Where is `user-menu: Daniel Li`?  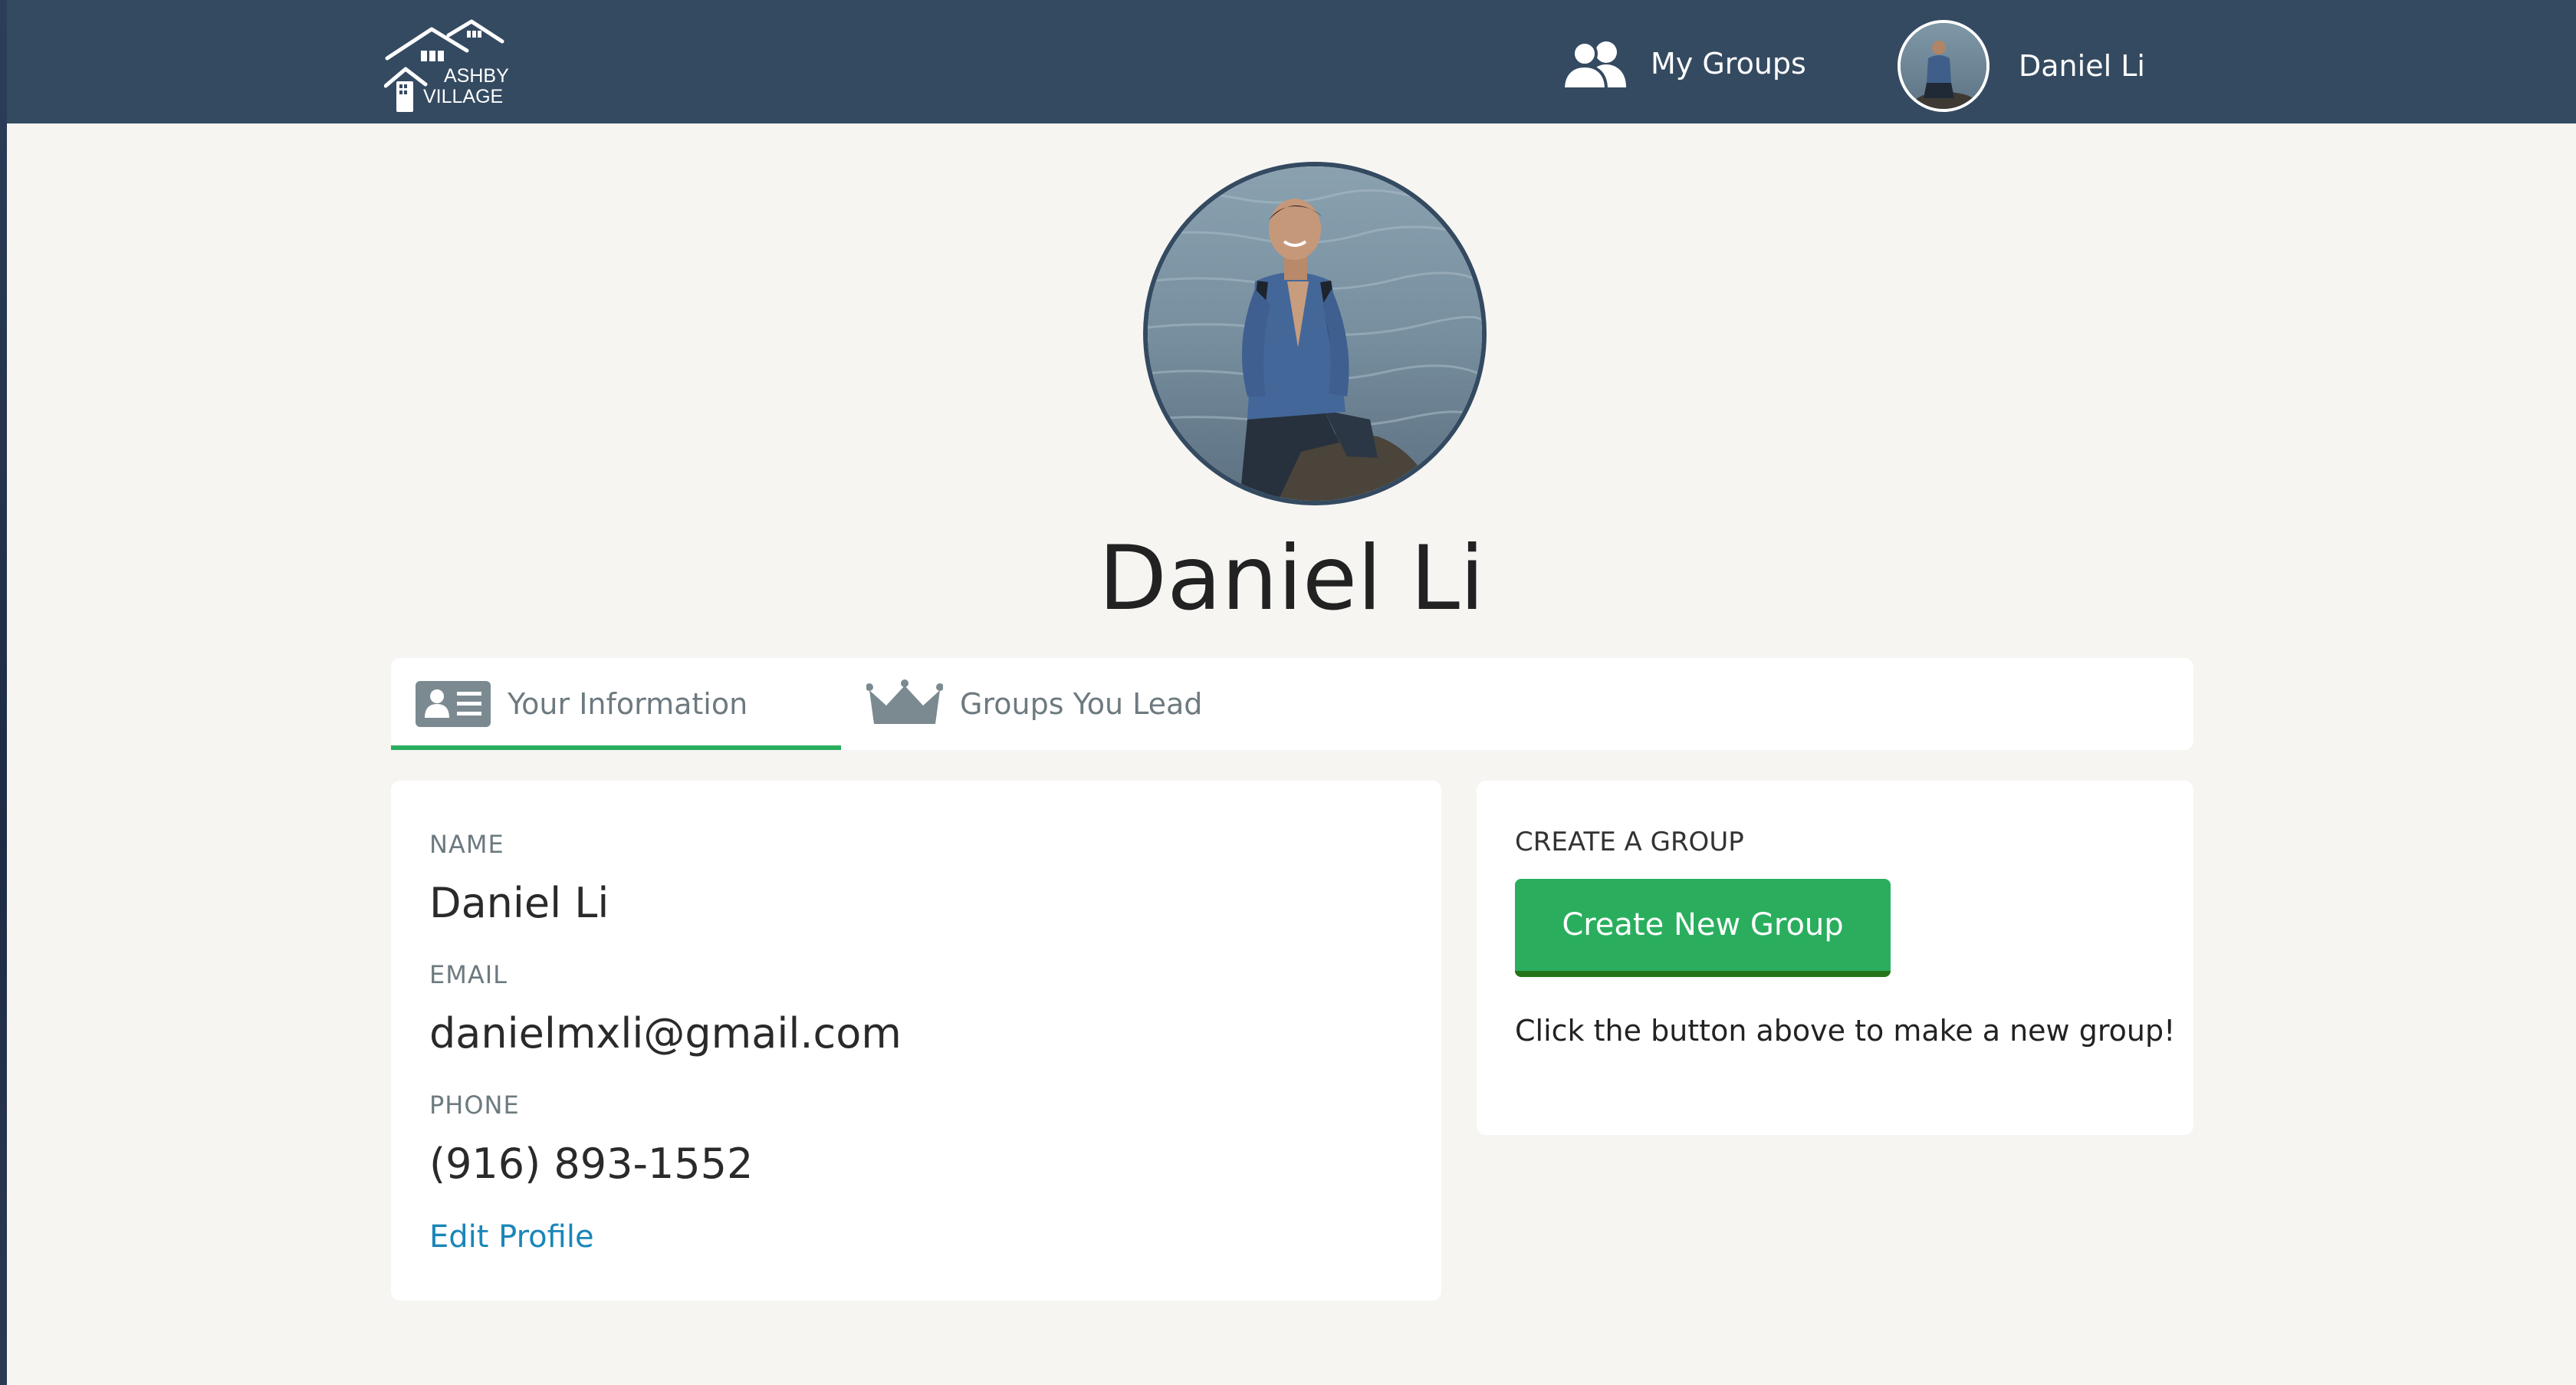
user-menu: Daniel Li is located at coordinates (2021, 66).